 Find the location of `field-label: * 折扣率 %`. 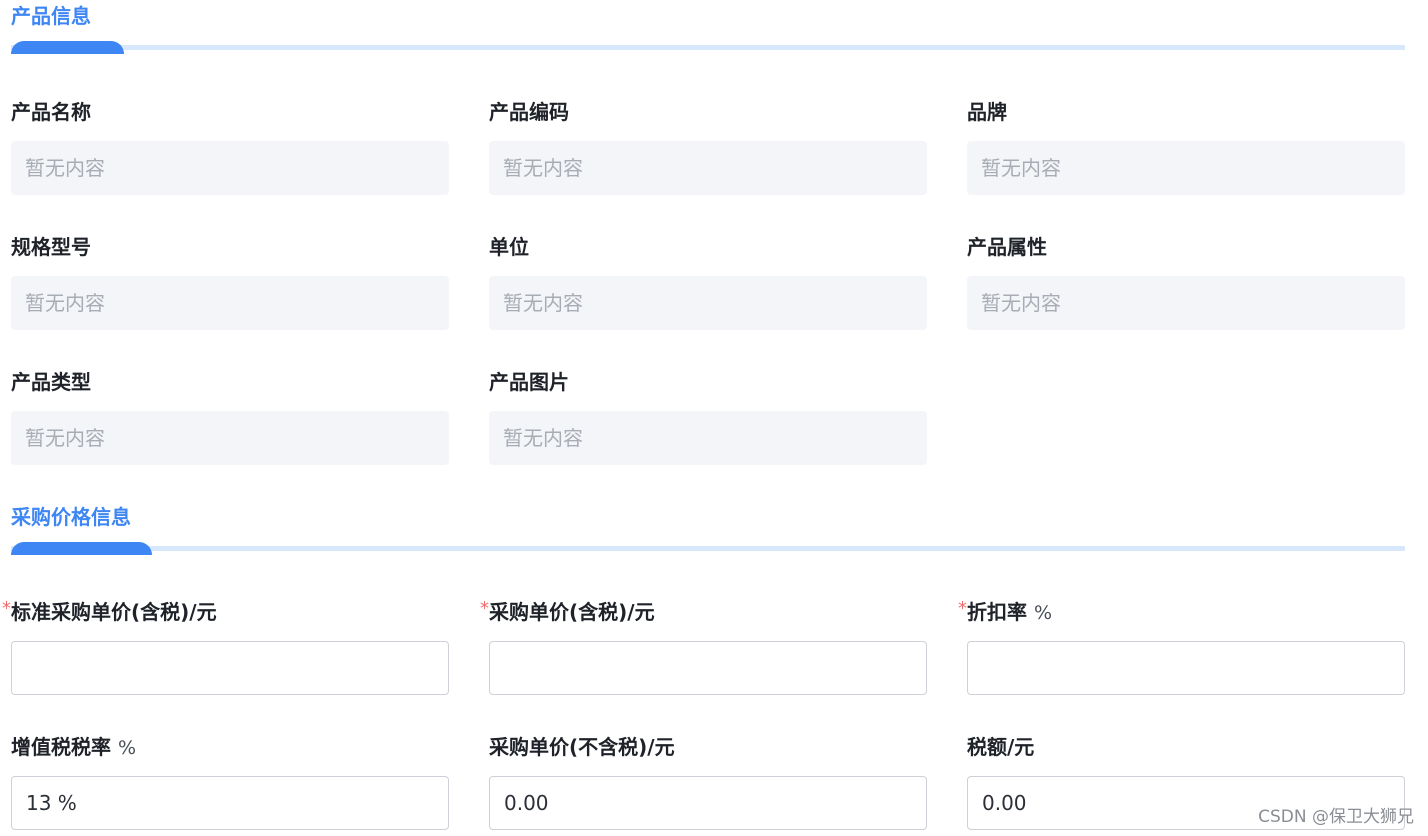

field-label: * 折扣率 % is located at coordinates (1005, 611).